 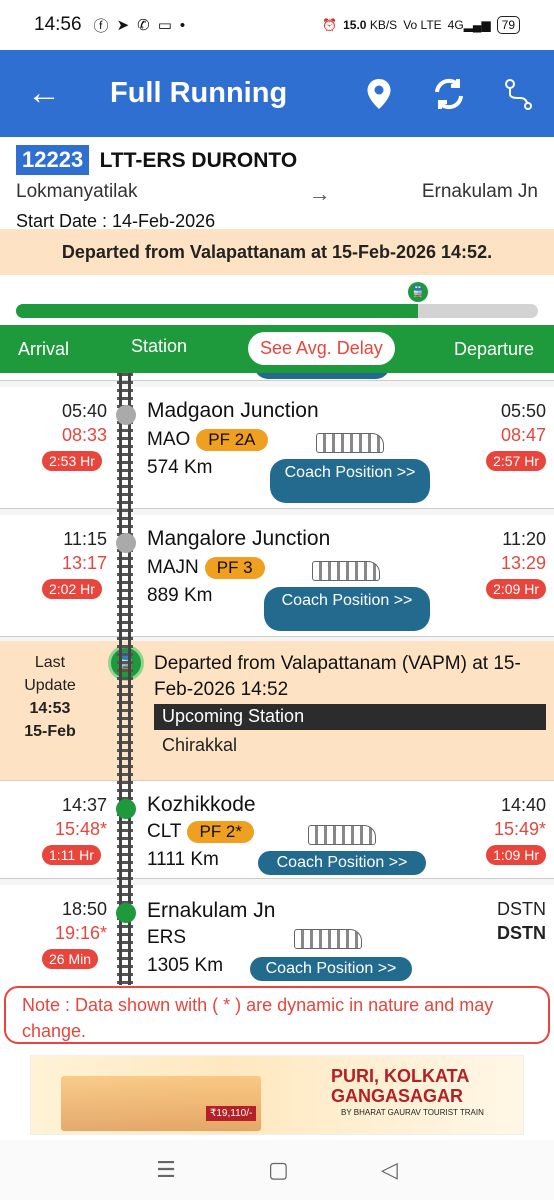 What do you see at coordinates (159, 346) in the screenshot?
I see `station-header: Station` at bounding box center [159, 346].